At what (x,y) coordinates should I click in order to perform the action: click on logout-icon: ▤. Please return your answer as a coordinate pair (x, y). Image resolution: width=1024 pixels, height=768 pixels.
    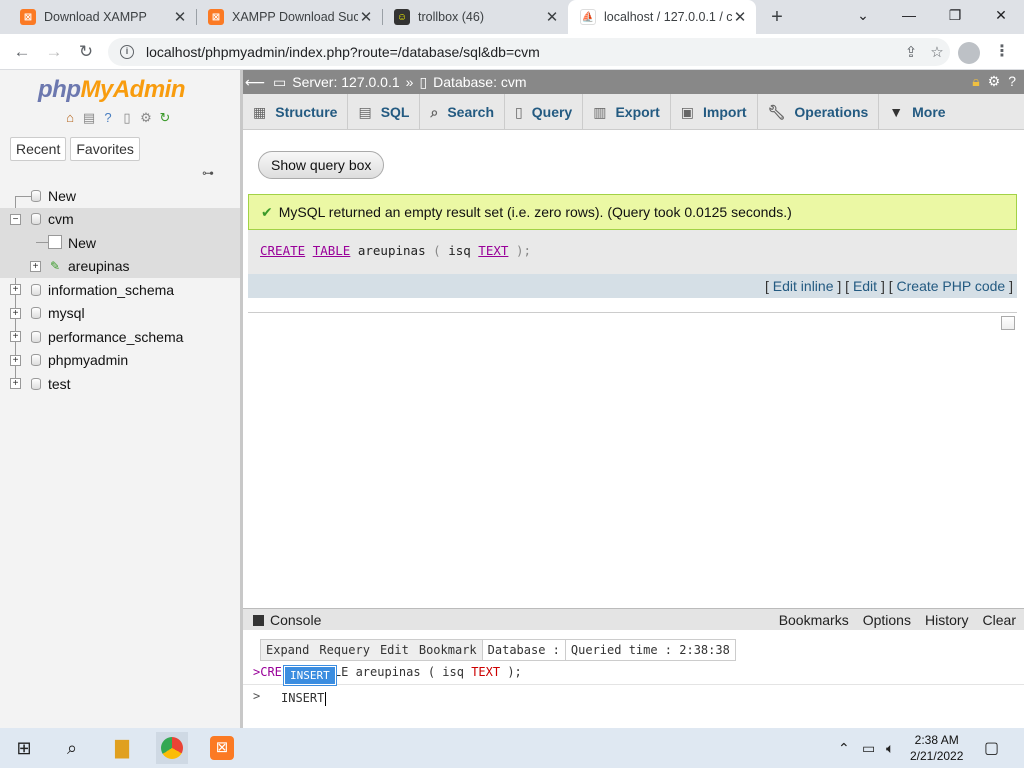
    Looking at the image, I should click on (89, 118).